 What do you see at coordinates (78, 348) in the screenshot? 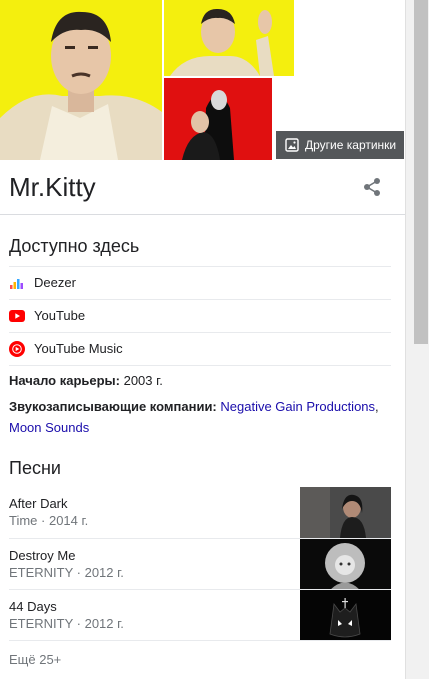
I see `stream-label-youtube-music: YouTube Music` at bounding box center [78, 348].